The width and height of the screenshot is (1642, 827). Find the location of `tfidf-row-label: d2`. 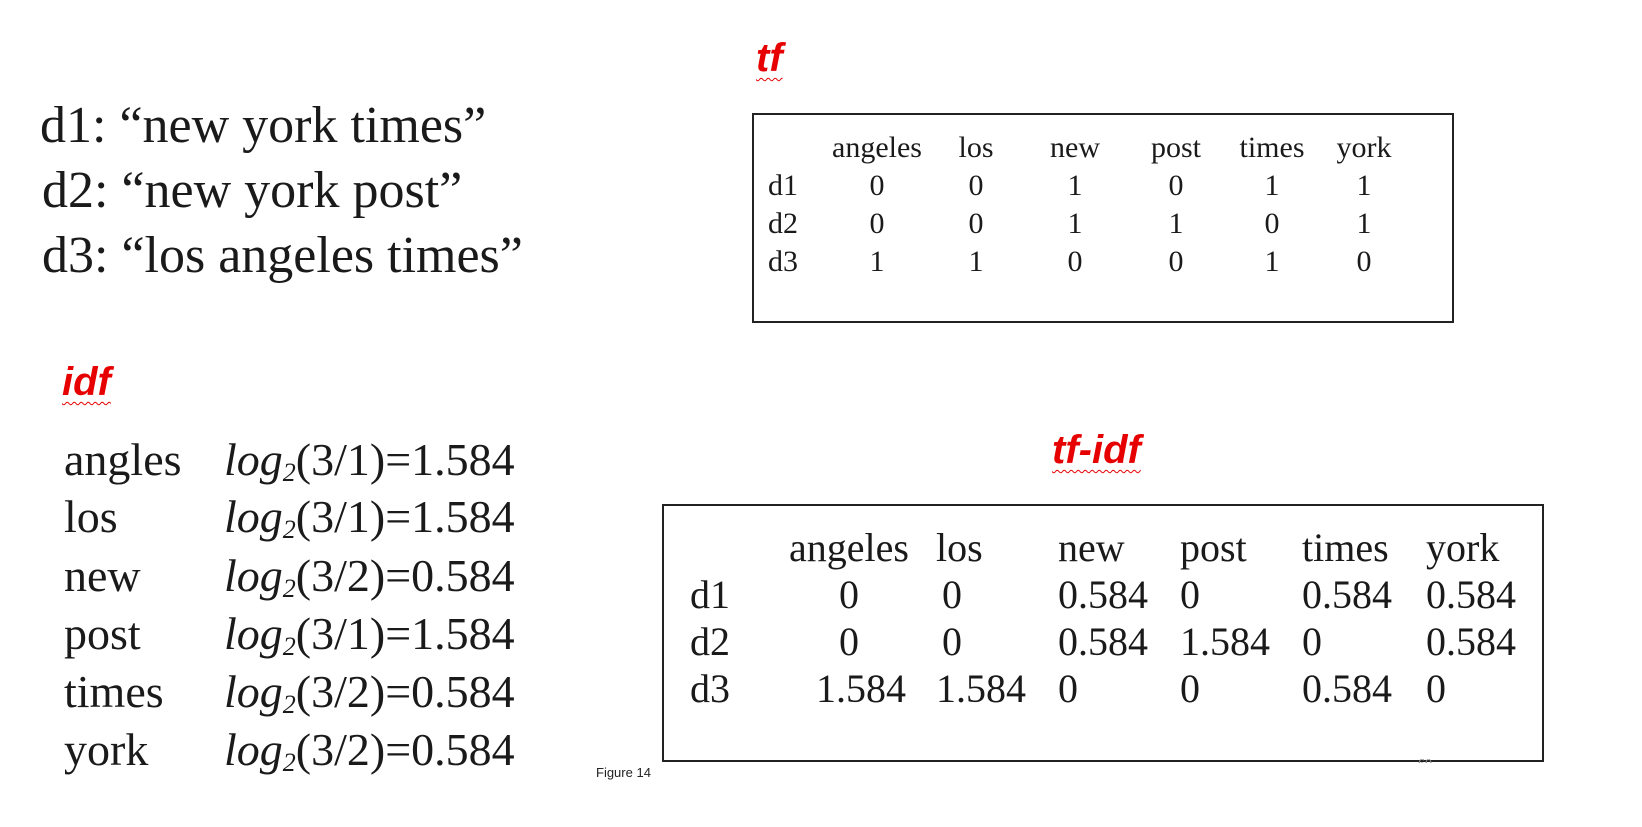

tfidf-row-label: d2 is located at coordinates (710, 641).